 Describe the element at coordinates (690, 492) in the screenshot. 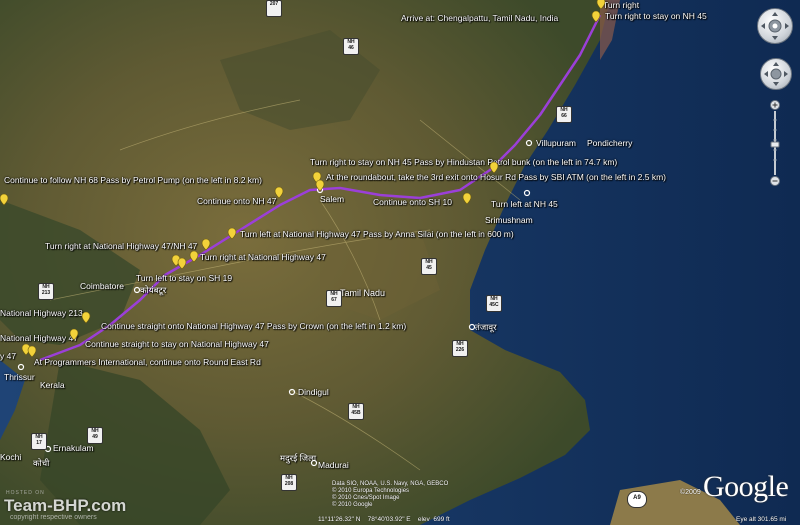

I see `copyright-year: ©2009` at that location.